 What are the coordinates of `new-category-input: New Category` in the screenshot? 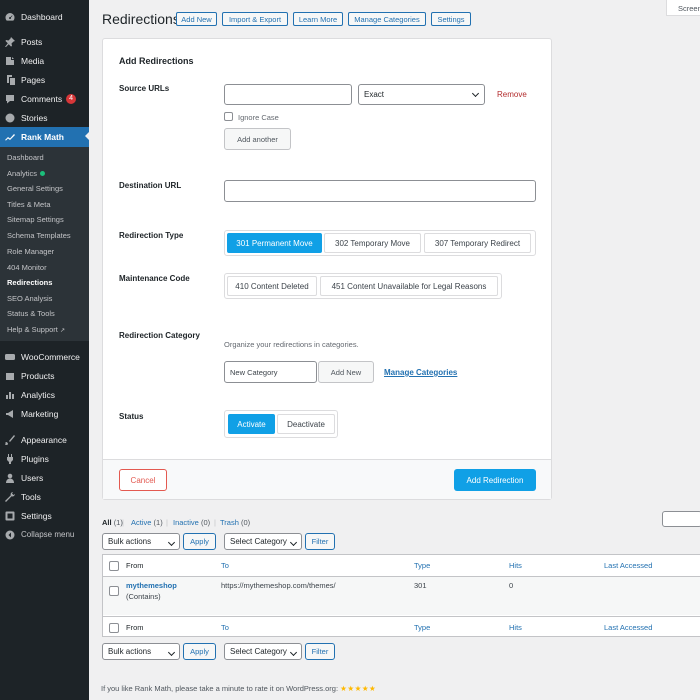 It's located at (270, 372).